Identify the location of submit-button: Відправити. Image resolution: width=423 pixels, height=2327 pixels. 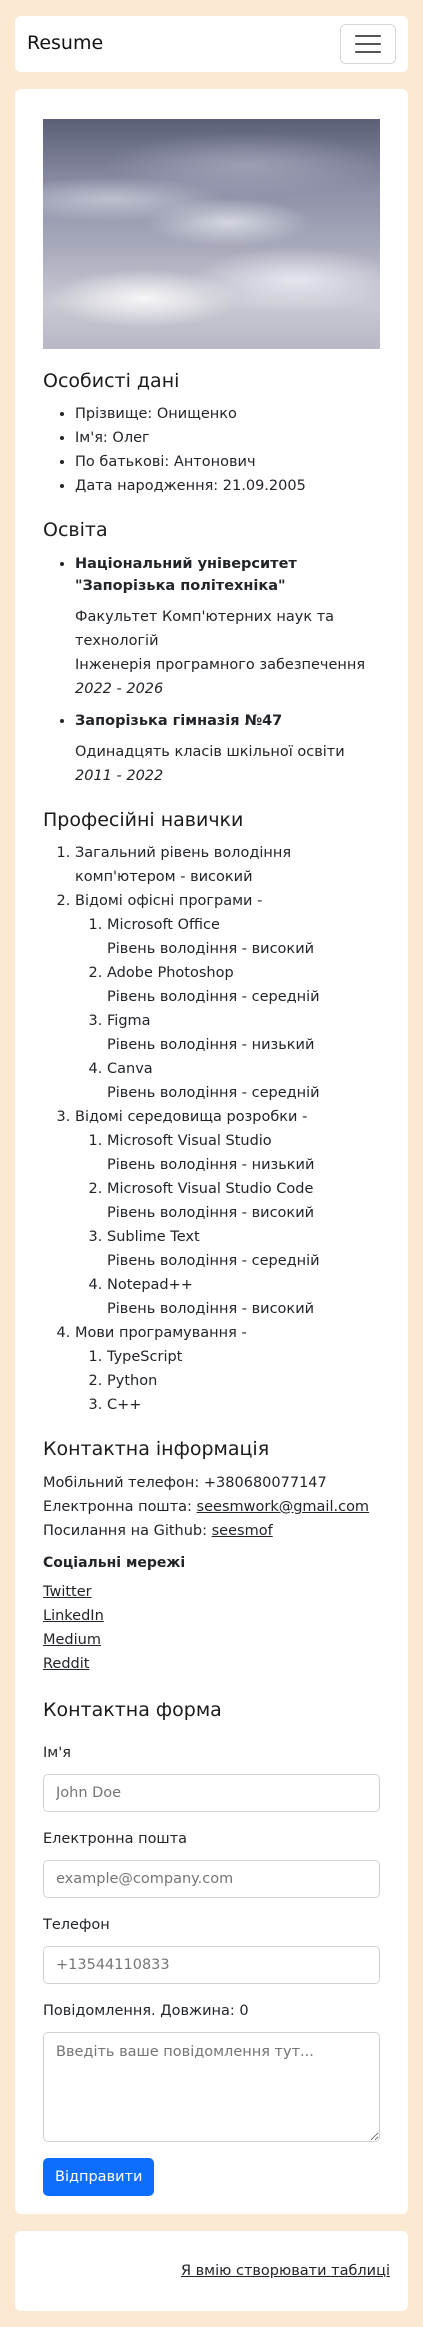
(99, 2176).